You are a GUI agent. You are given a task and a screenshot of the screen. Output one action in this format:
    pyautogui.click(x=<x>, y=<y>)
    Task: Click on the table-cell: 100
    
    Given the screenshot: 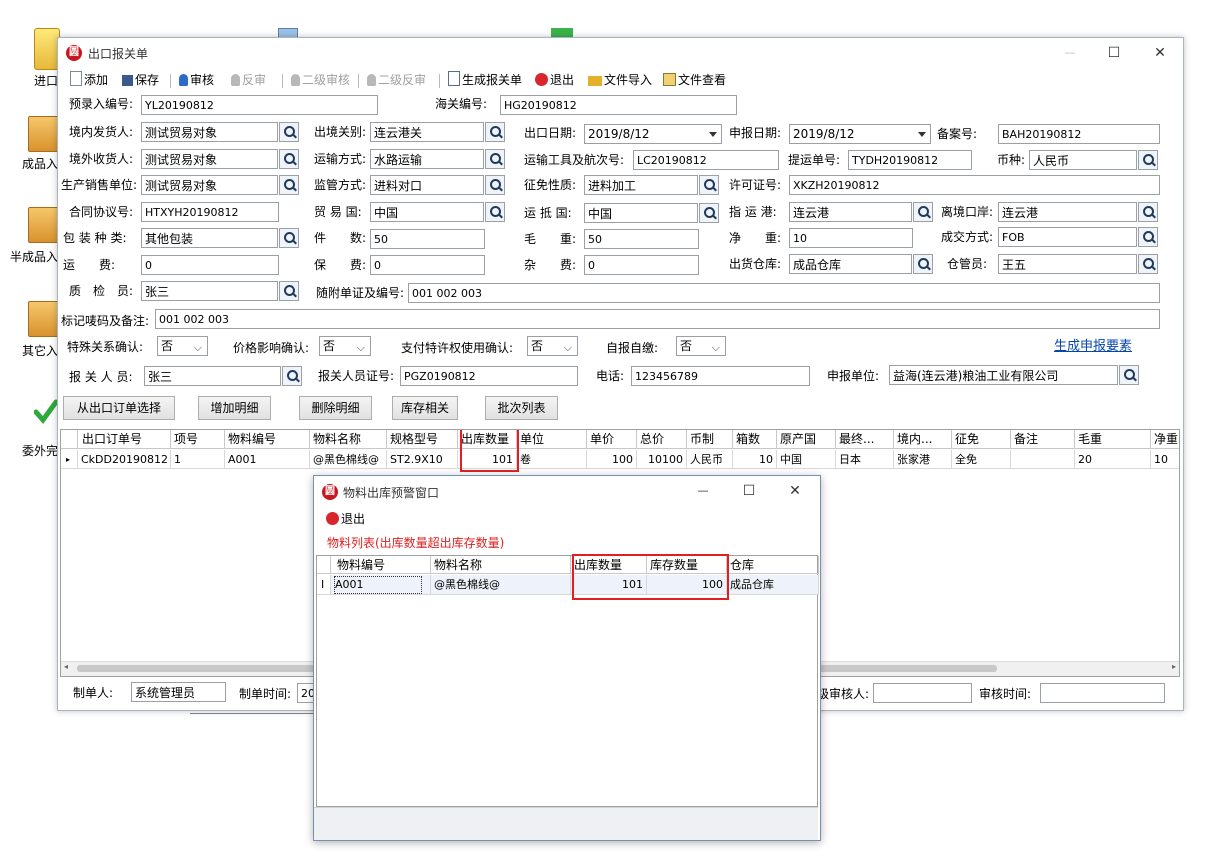 What is the action you would take?
    pyautogui.click(x=612, y=459)
    